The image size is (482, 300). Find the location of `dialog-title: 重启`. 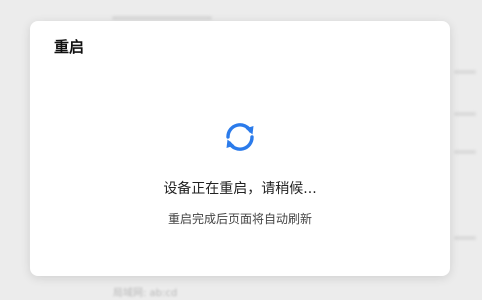

dialog-title: 重启 is located at coordinates (69, 47).